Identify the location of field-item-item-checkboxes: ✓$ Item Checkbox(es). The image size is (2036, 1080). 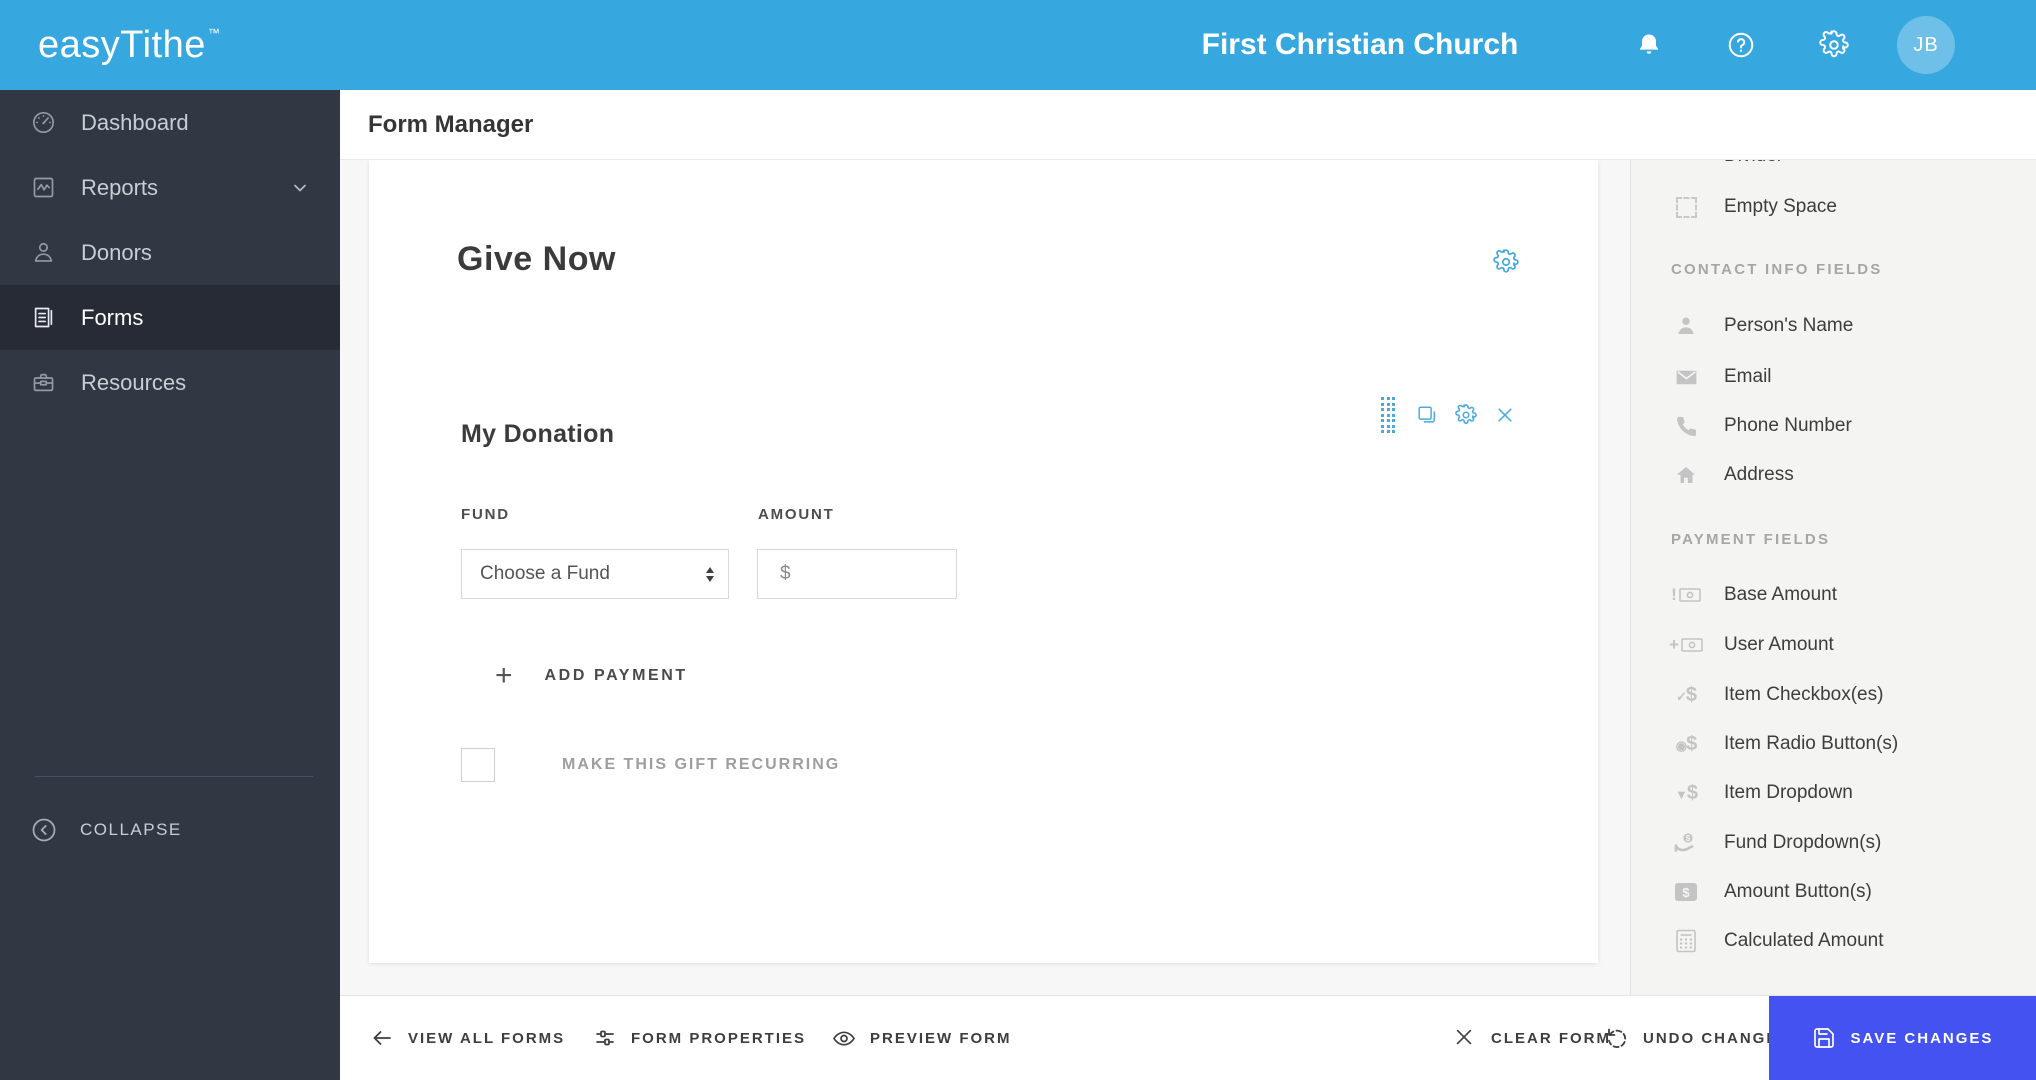
(1833, 695).